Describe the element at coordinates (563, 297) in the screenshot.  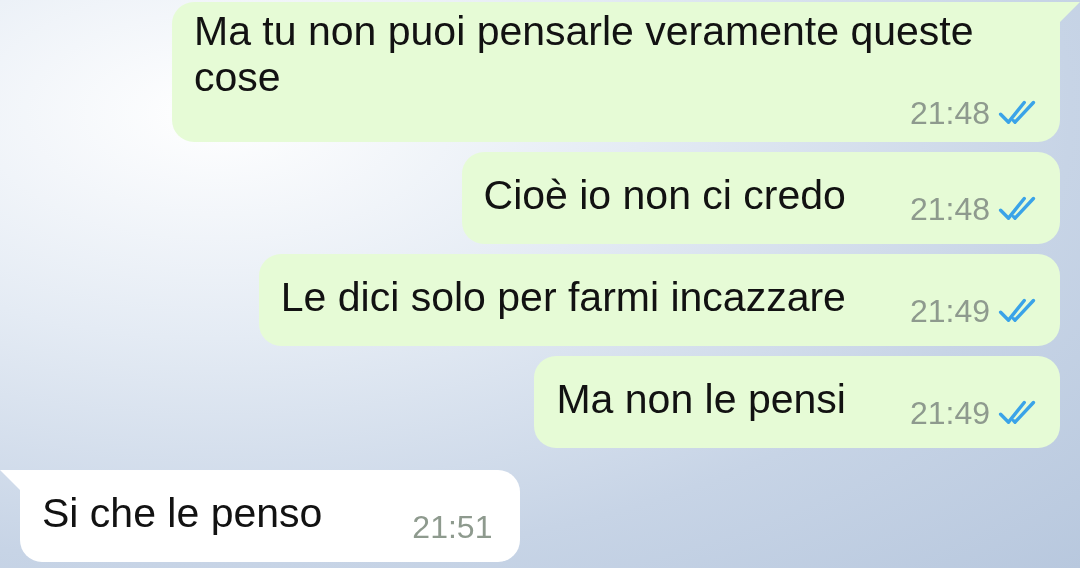
I see `message-text: Le dici solo per farmi incazzare` at that location.